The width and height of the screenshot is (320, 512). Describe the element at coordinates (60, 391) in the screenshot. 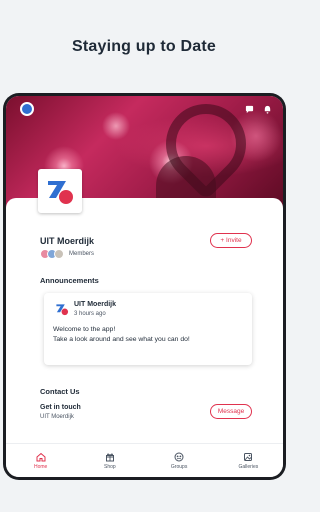

I see `contact-title: Contact Us` at that location.